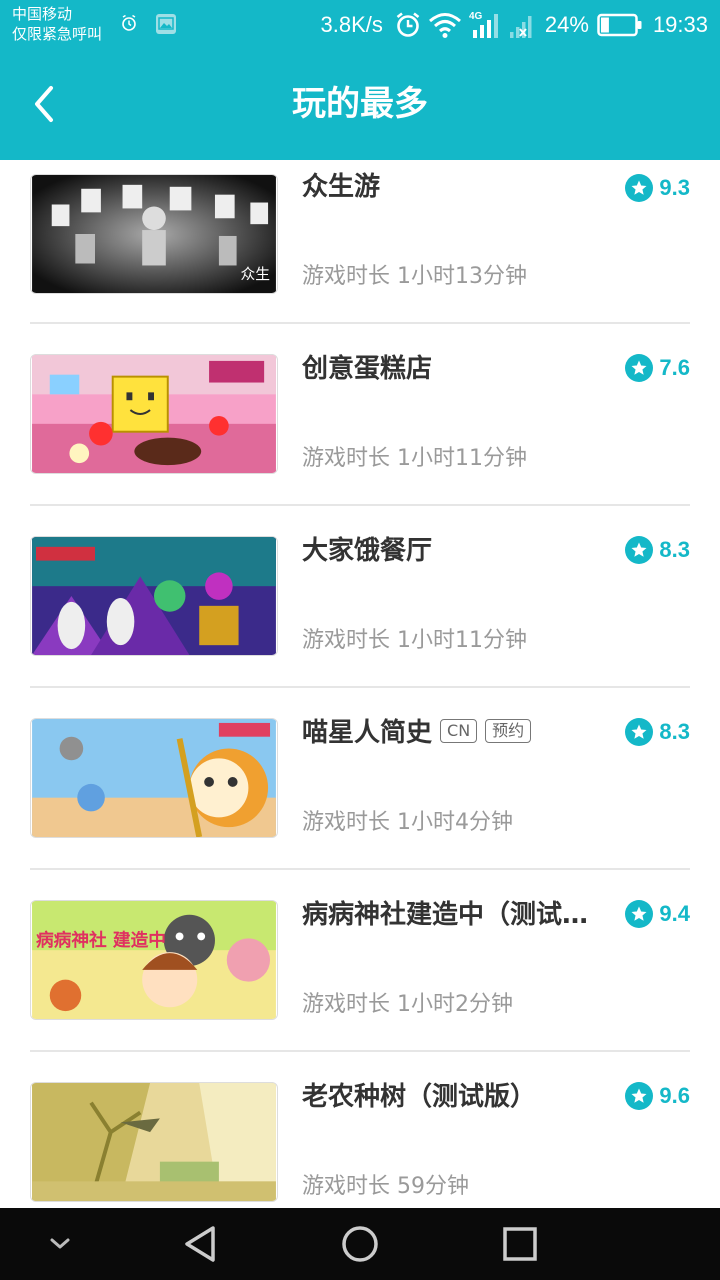 The width and height of the screenshot is (720, 1280). I want to click on game-cover: 众生, so click(154, 234).